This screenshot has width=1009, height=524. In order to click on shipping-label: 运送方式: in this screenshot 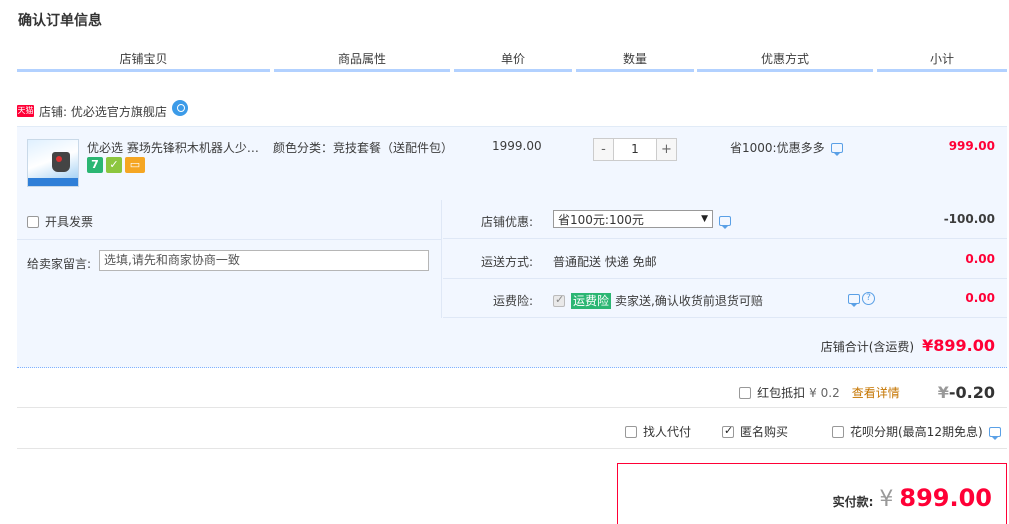, I will do `click(506, 262)`.